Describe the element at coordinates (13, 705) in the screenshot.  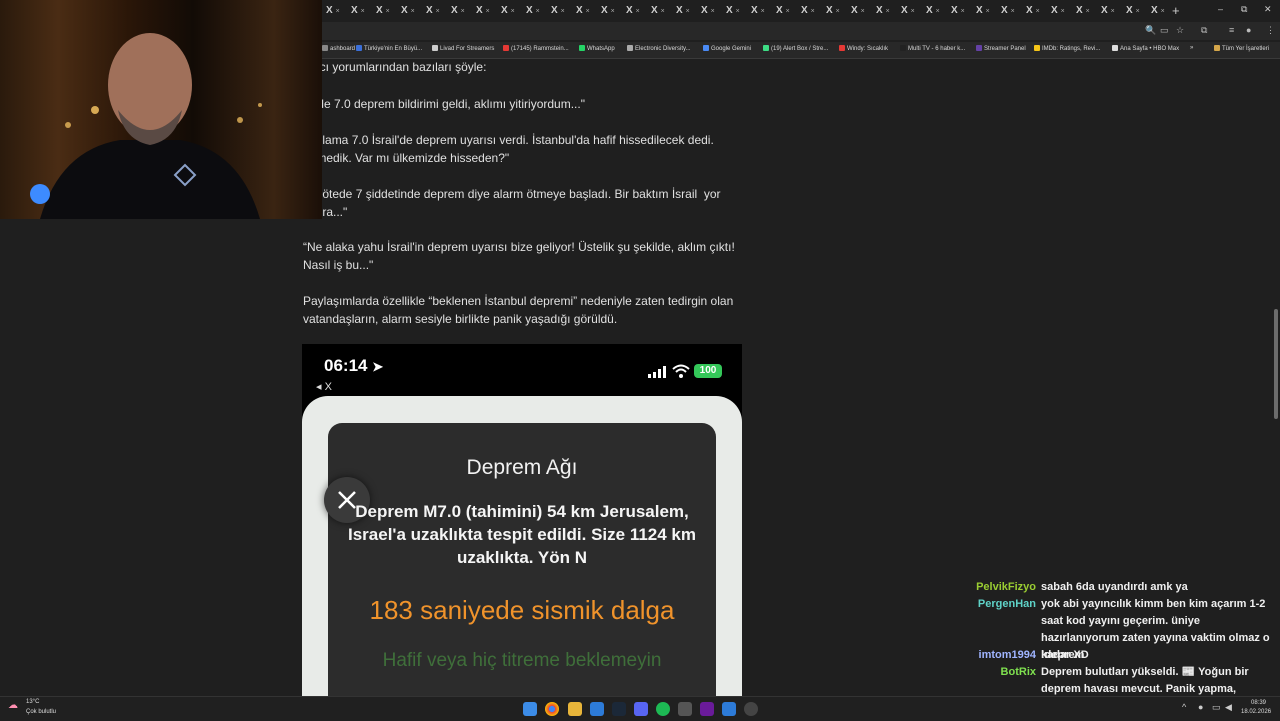
I see `weather-icon: ☁` at that location.